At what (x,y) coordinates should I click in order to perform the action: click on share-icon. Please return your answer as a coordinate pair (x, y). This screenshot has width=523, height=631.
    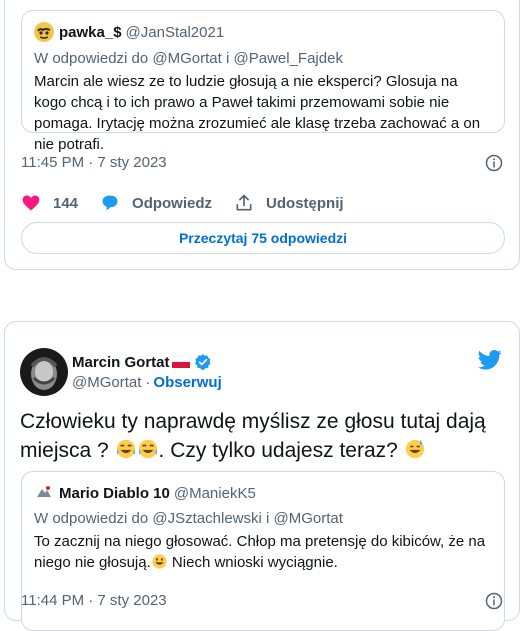
    Looking at the image, I should click on (244, 202).